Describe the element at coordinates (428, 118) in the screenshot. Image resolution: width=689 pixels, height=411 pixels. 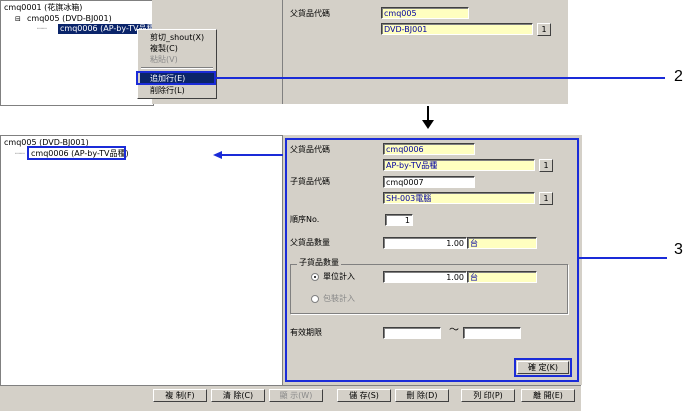
I see `down-arrow-icon` at that location.